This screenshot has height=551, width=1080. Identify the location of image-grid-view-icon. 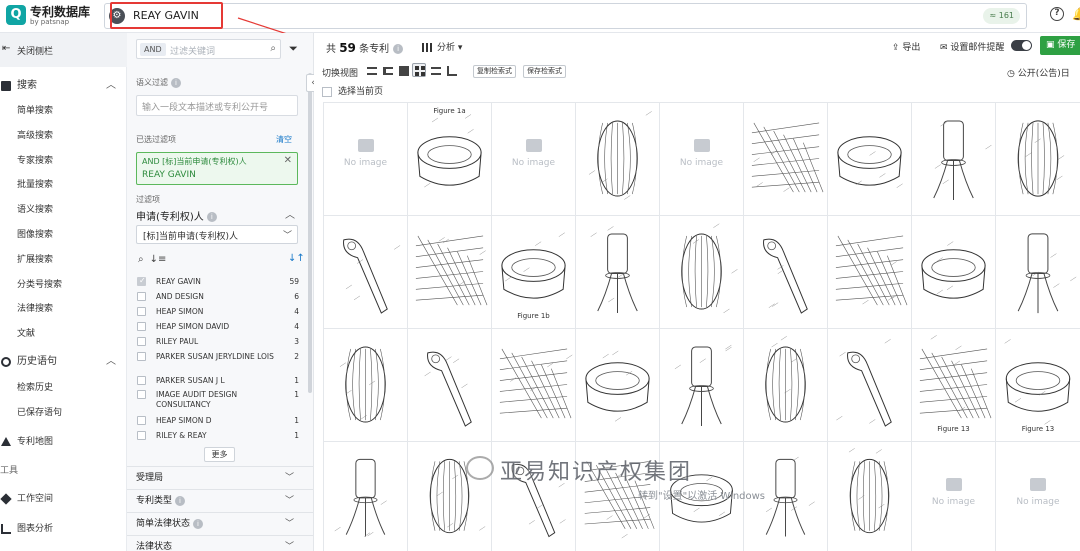
(419, 70).